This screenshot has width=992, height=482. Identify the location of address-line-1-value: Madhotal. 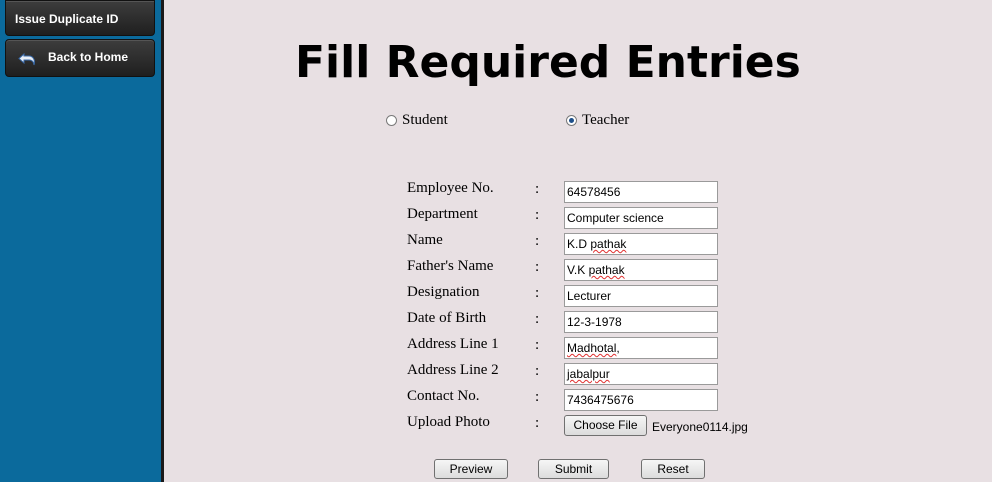
(592, 348).